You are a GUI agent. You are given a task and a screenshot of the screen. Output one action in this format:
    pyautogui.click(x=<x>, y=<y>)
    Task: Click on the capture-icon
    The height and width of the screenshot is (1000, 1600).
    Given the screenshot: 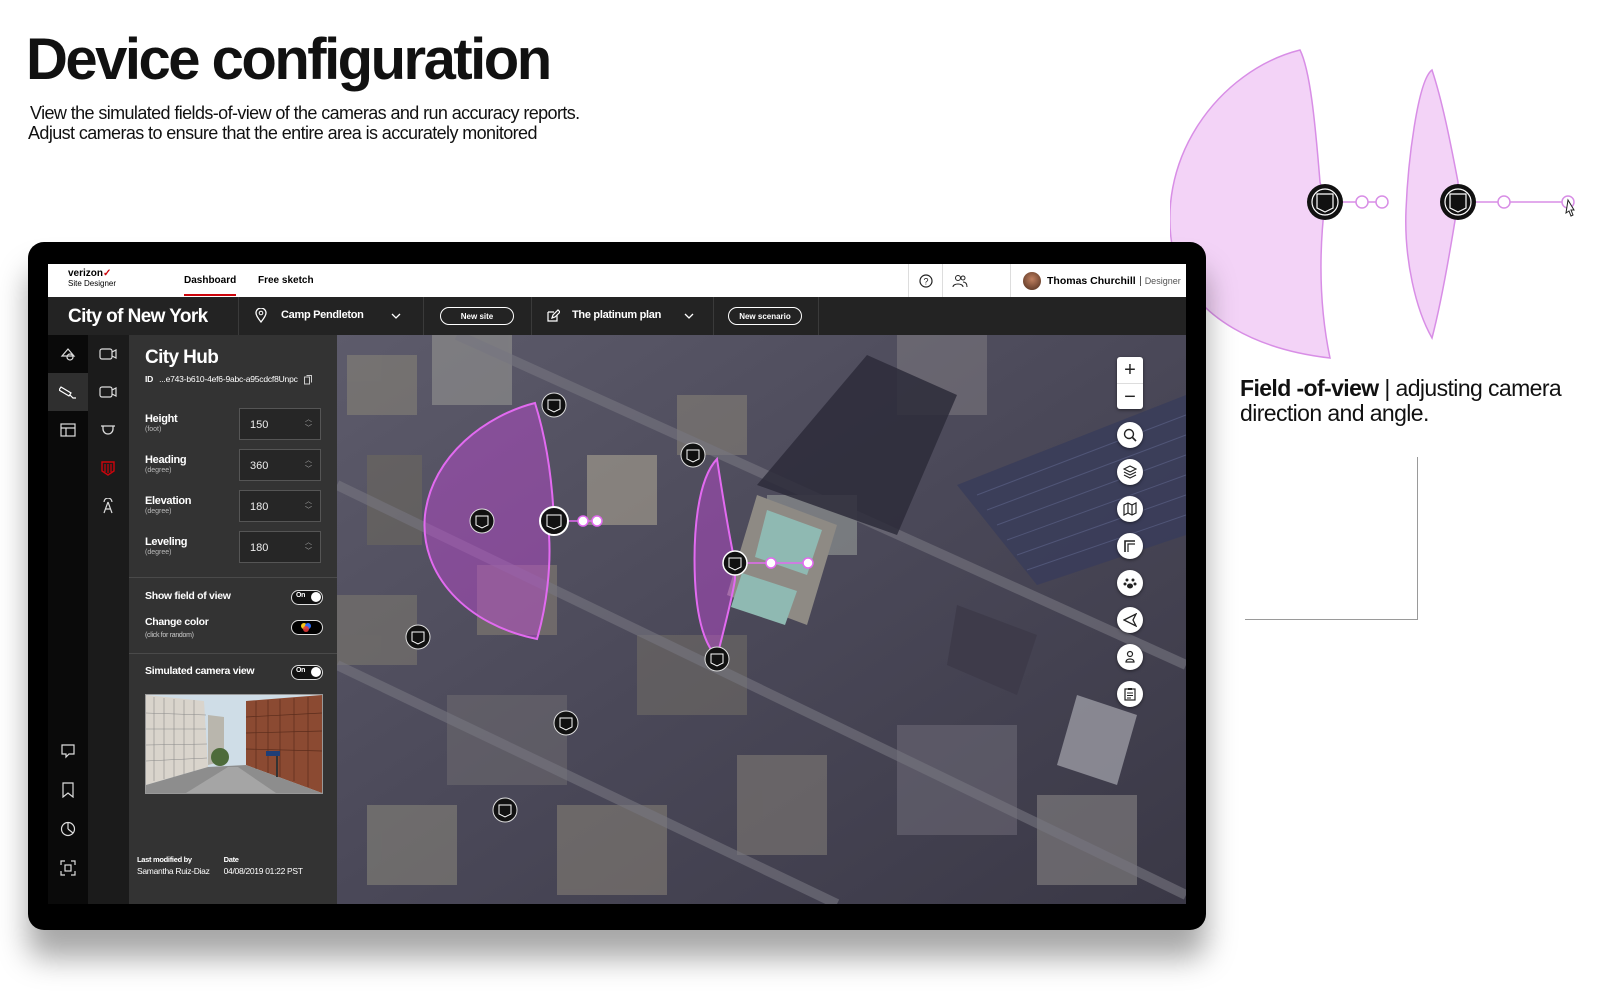 What is the action you would take?
    pyautogui.click(x=68, y=868)
    